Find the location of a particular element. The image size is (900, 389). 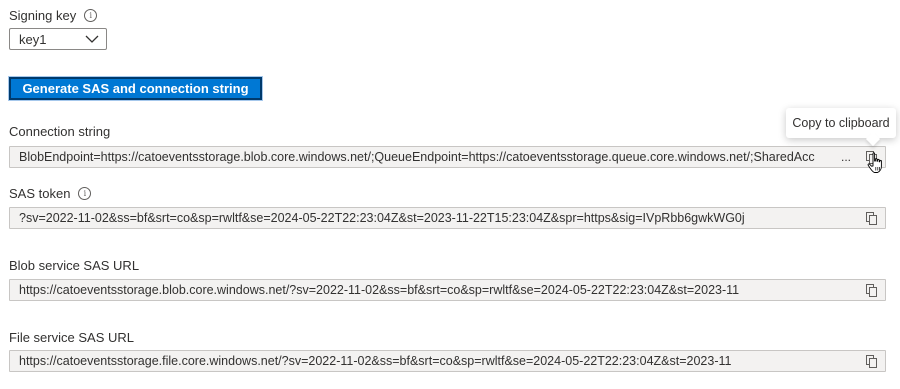

file-sas-url-label: File service SAS URL is located at coordinates (71, 337).